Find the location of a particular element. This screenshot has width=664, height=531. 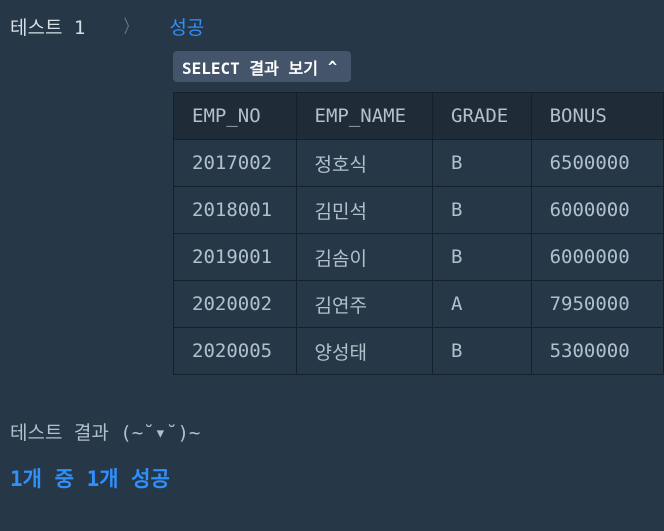

table-cell: 5300000 is located at coordinates (597, 351).